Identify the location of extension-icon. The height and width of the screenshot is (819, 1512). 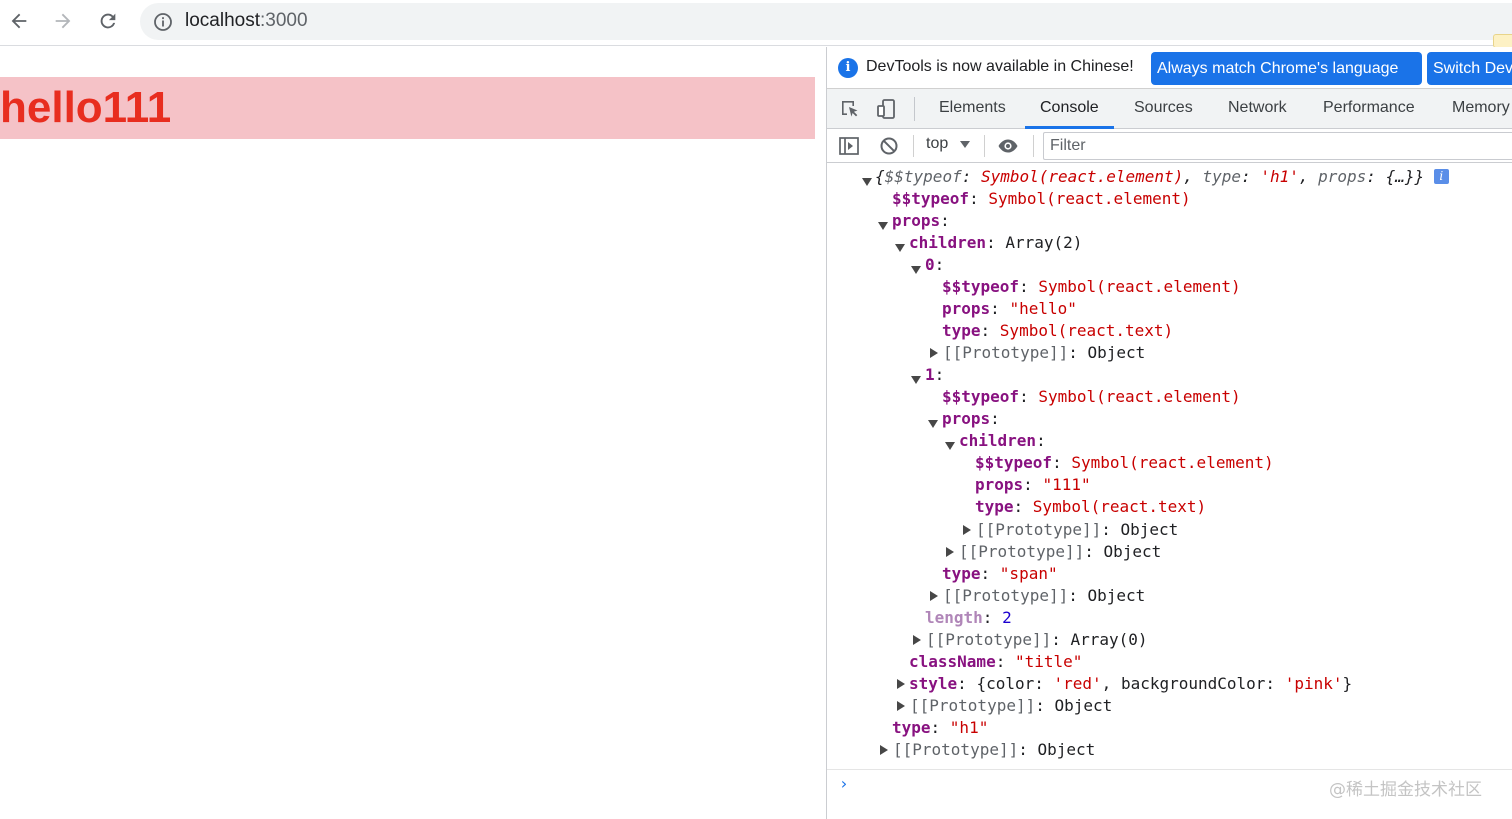
(1502, 41).